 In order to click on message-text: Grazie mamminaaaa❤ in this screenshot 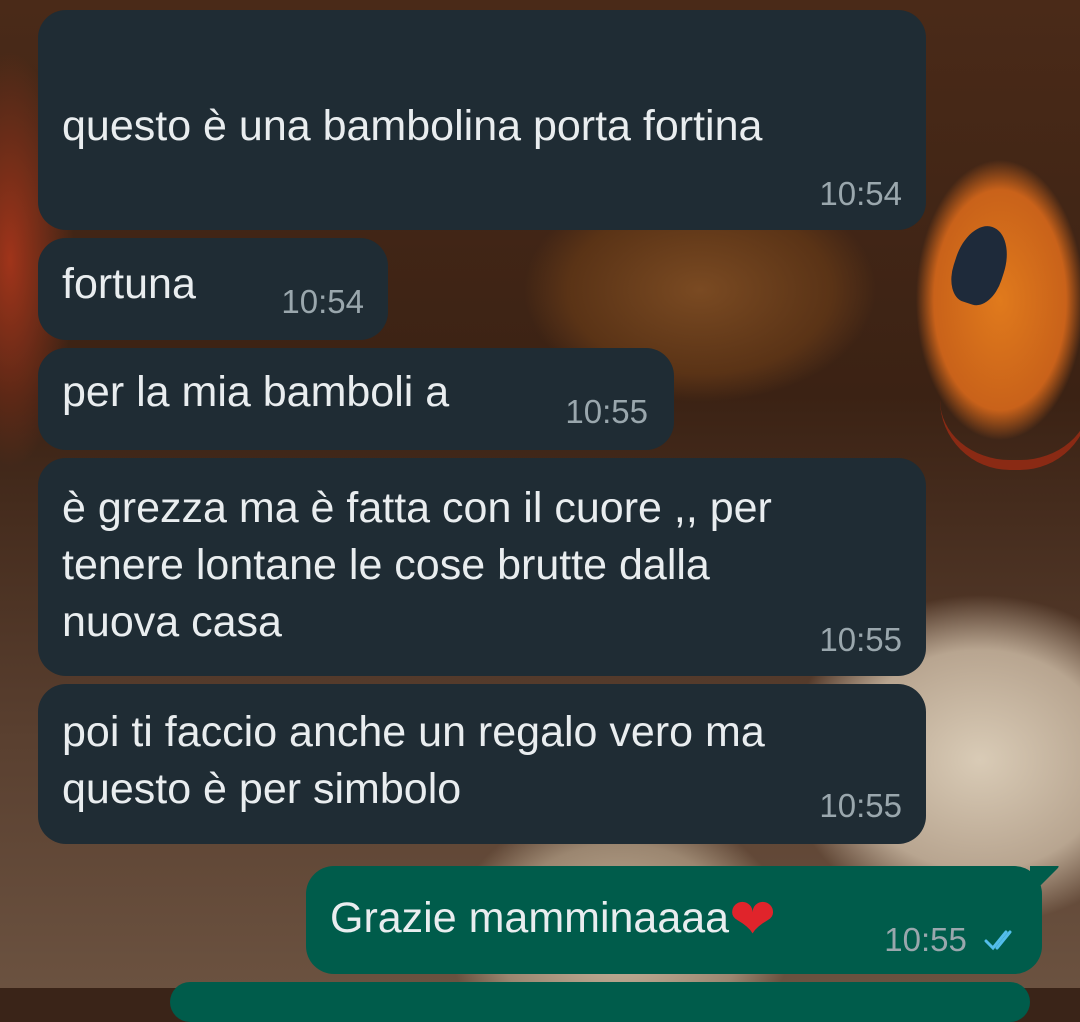, I will do `click(553, 918)`.